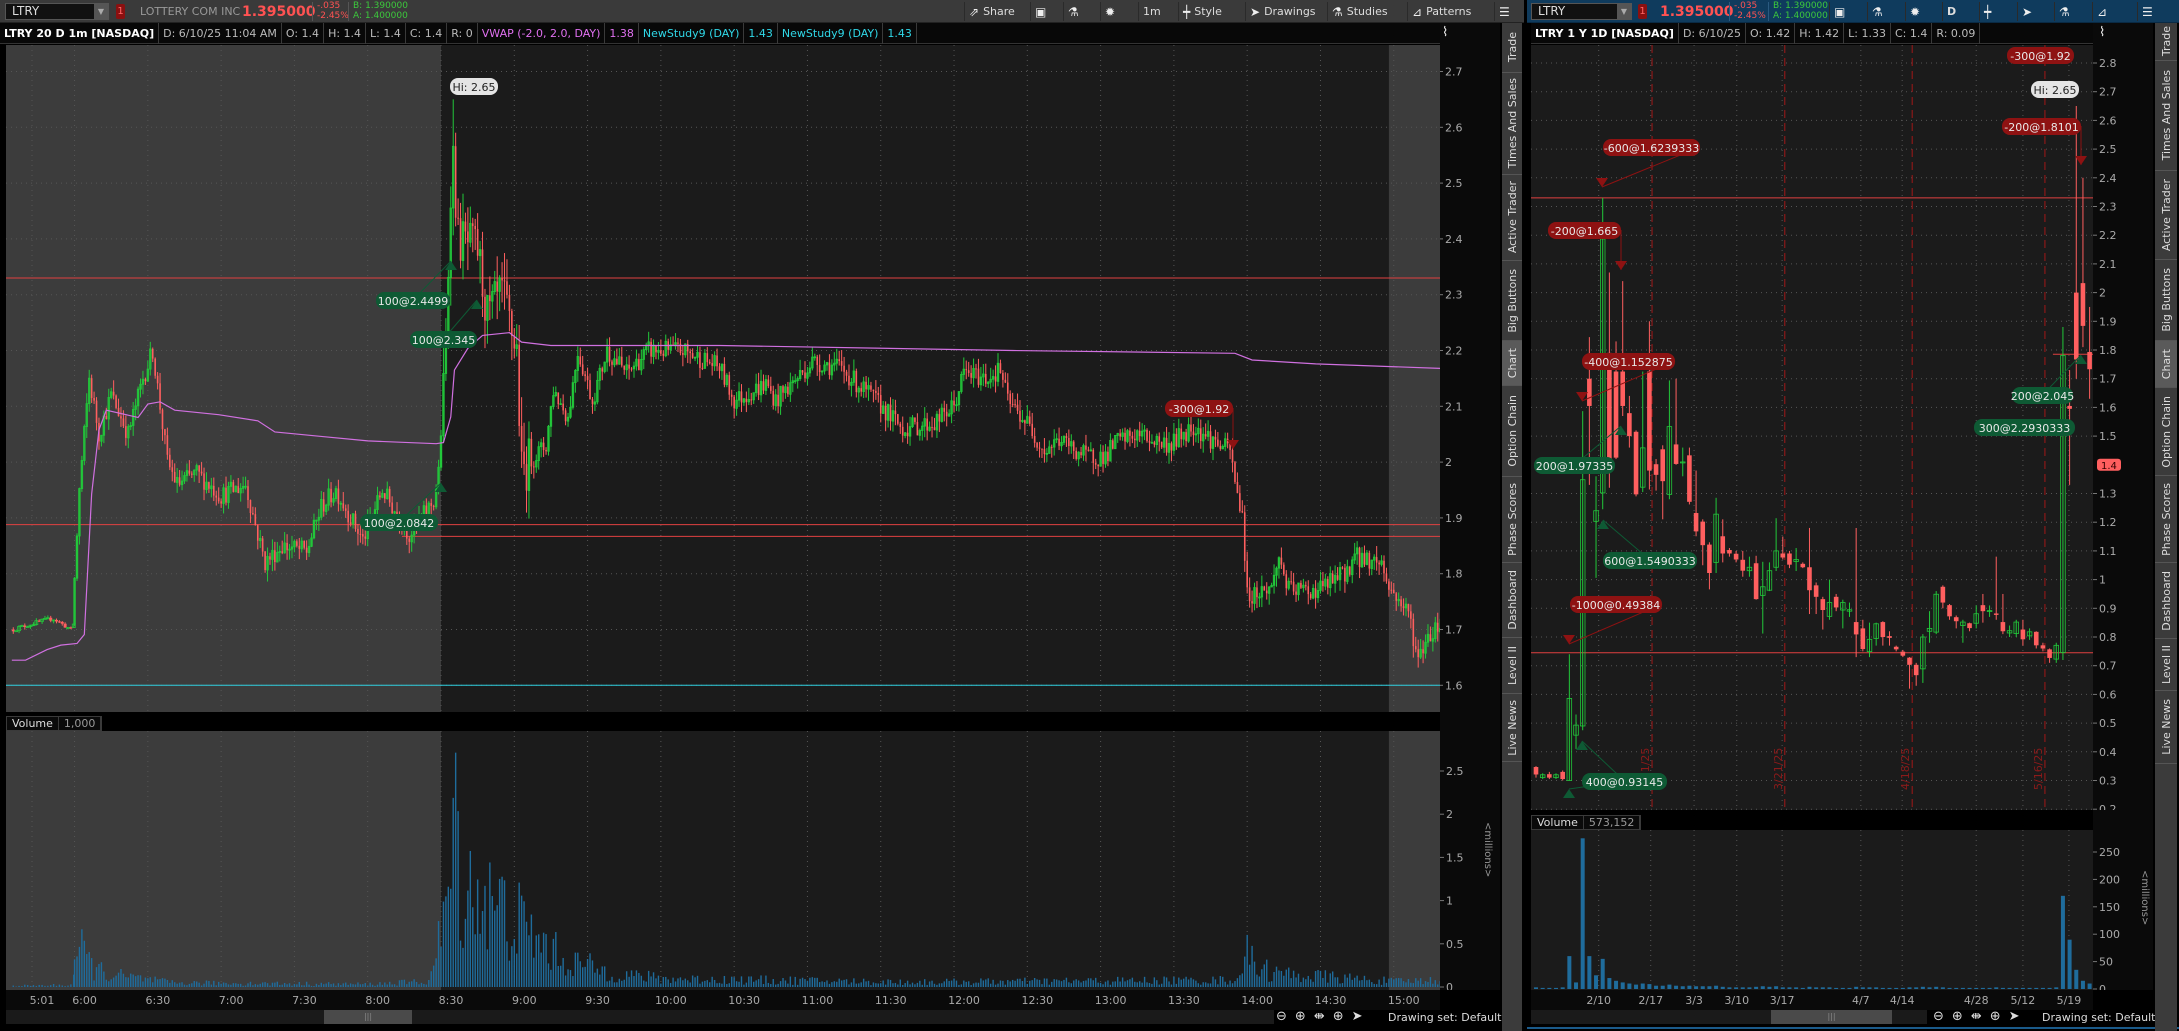 This screenshot has height=1031, width=2179. I want to click on price-tick-label: 0.8, so click(2108, 637).